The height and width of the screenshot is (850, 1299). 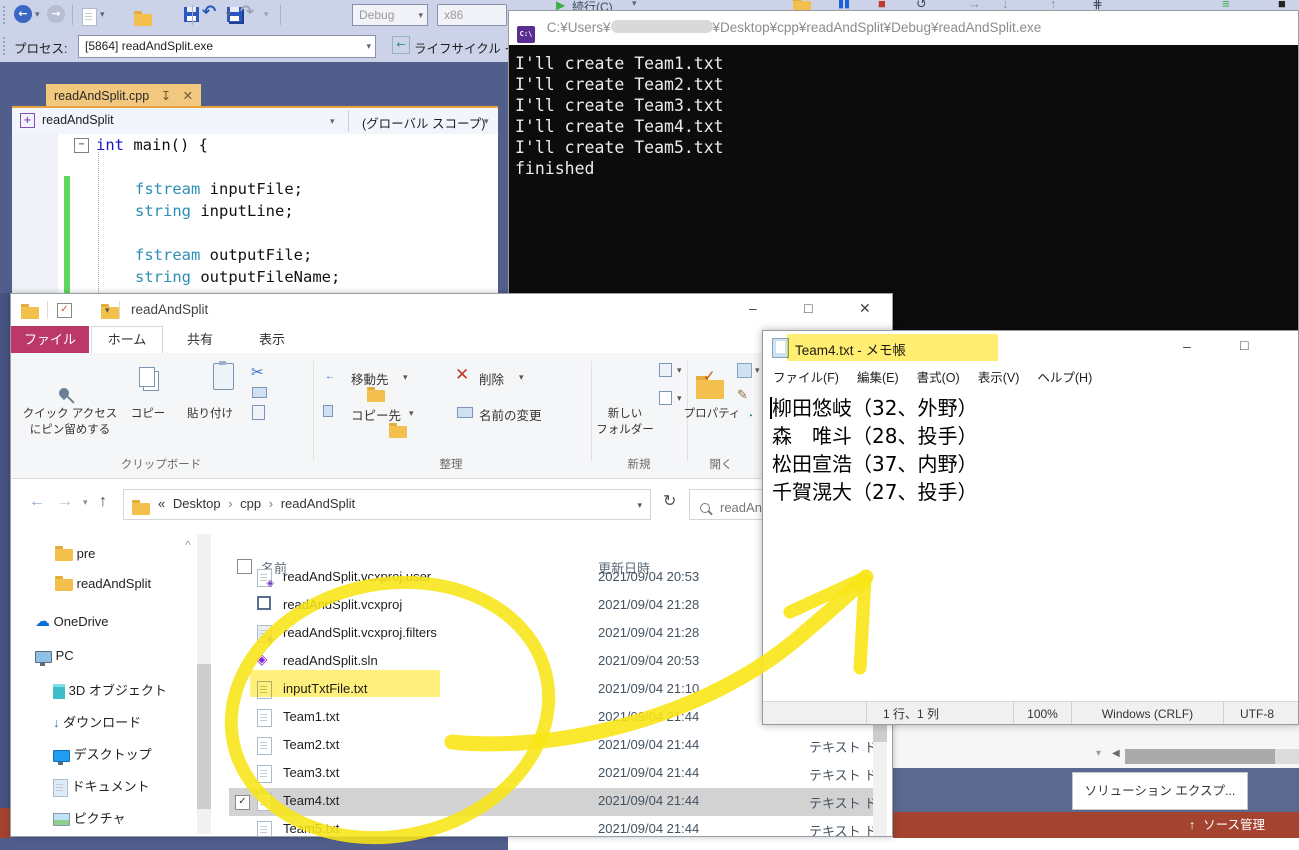 What do you see at coordinates (37, 14) in the screenshot?
I see `back-dropdown-icon: ▾` at bounding box center [37, 14].